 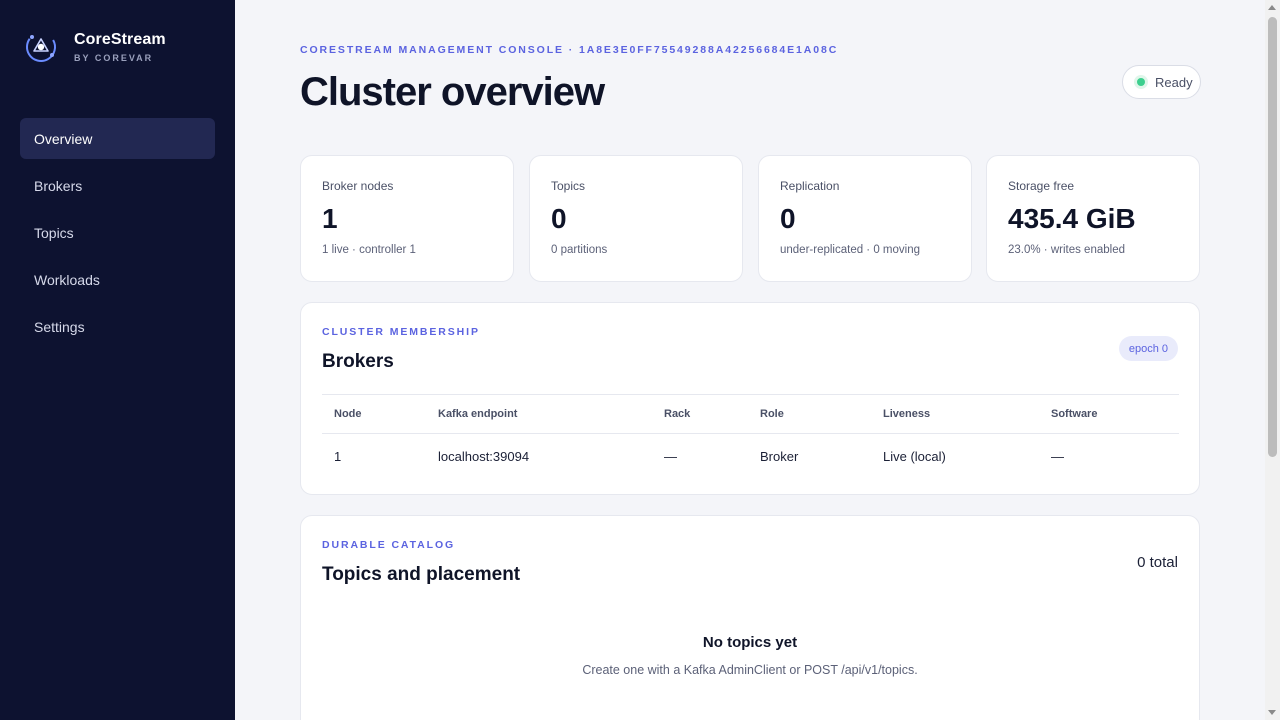 What do you see at coordinates (779, 456) in the screenshot?
I see `cell-role: Broker` at bounding box center [779, 456].